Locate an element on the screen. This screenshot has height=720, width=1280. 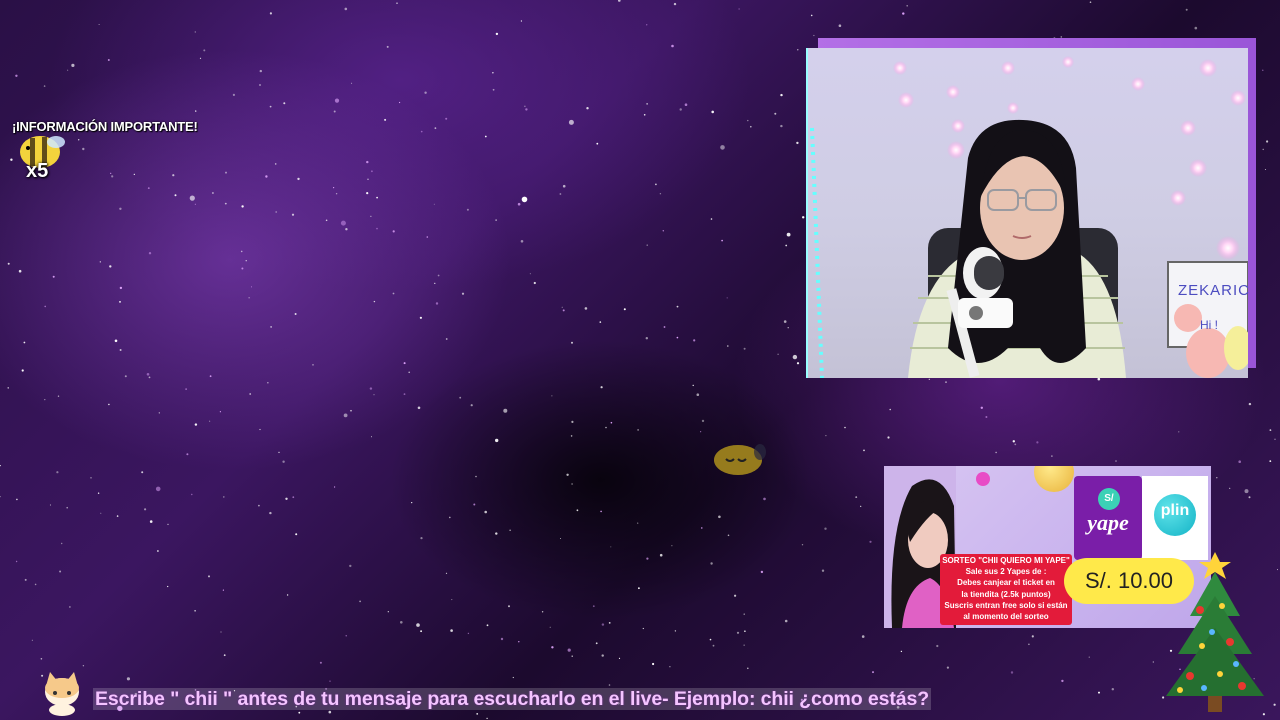
raffle-line: la tiendita (2.5k puntos) is located at coordinates (1006, 594).